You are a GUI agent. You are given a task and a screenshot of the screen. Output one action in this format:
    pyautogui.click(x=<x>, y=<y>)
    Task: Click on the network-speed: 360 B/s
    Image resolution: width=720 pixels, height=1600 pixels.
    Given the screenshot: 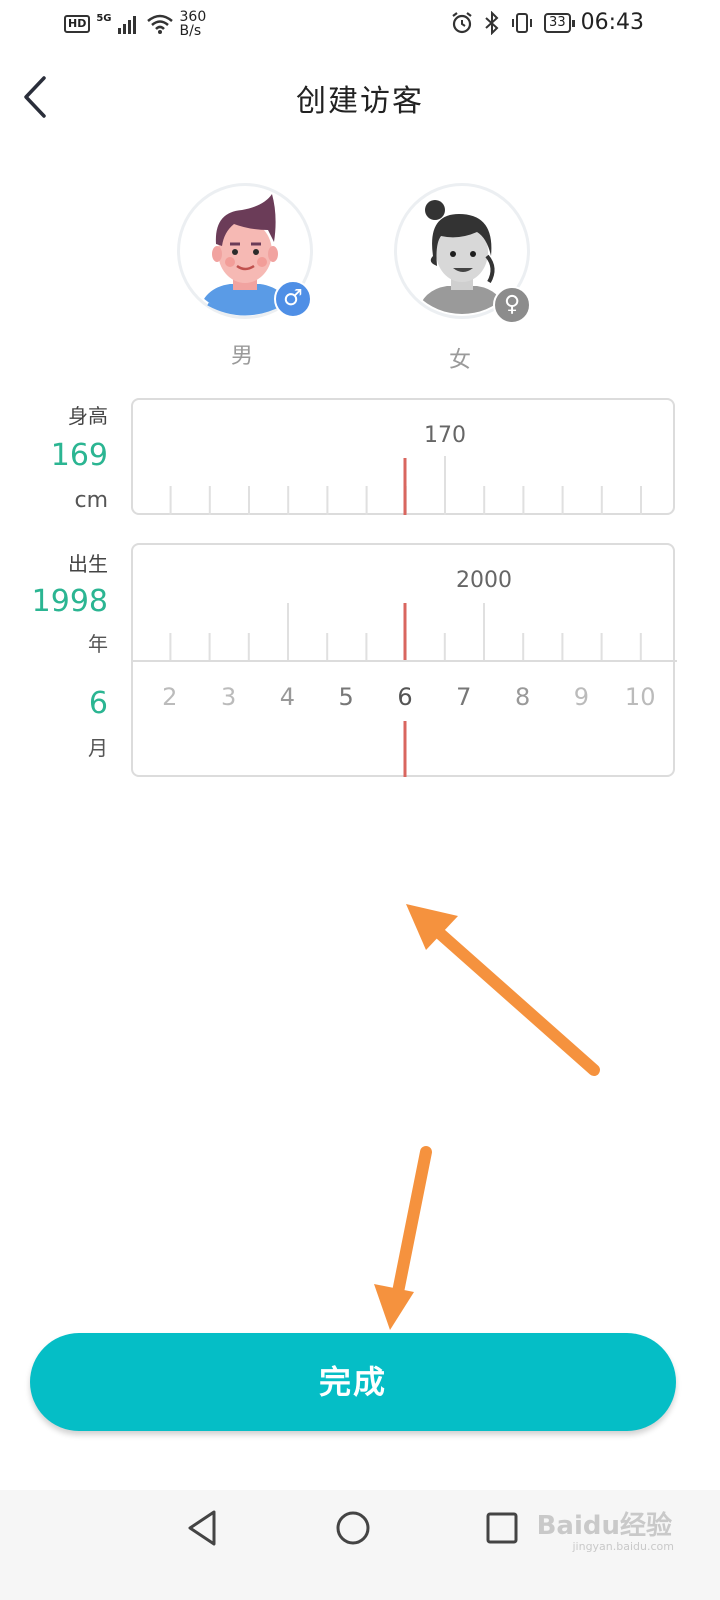 What is the action you would take?
    pyautogui.click(x=193, y=24)
    